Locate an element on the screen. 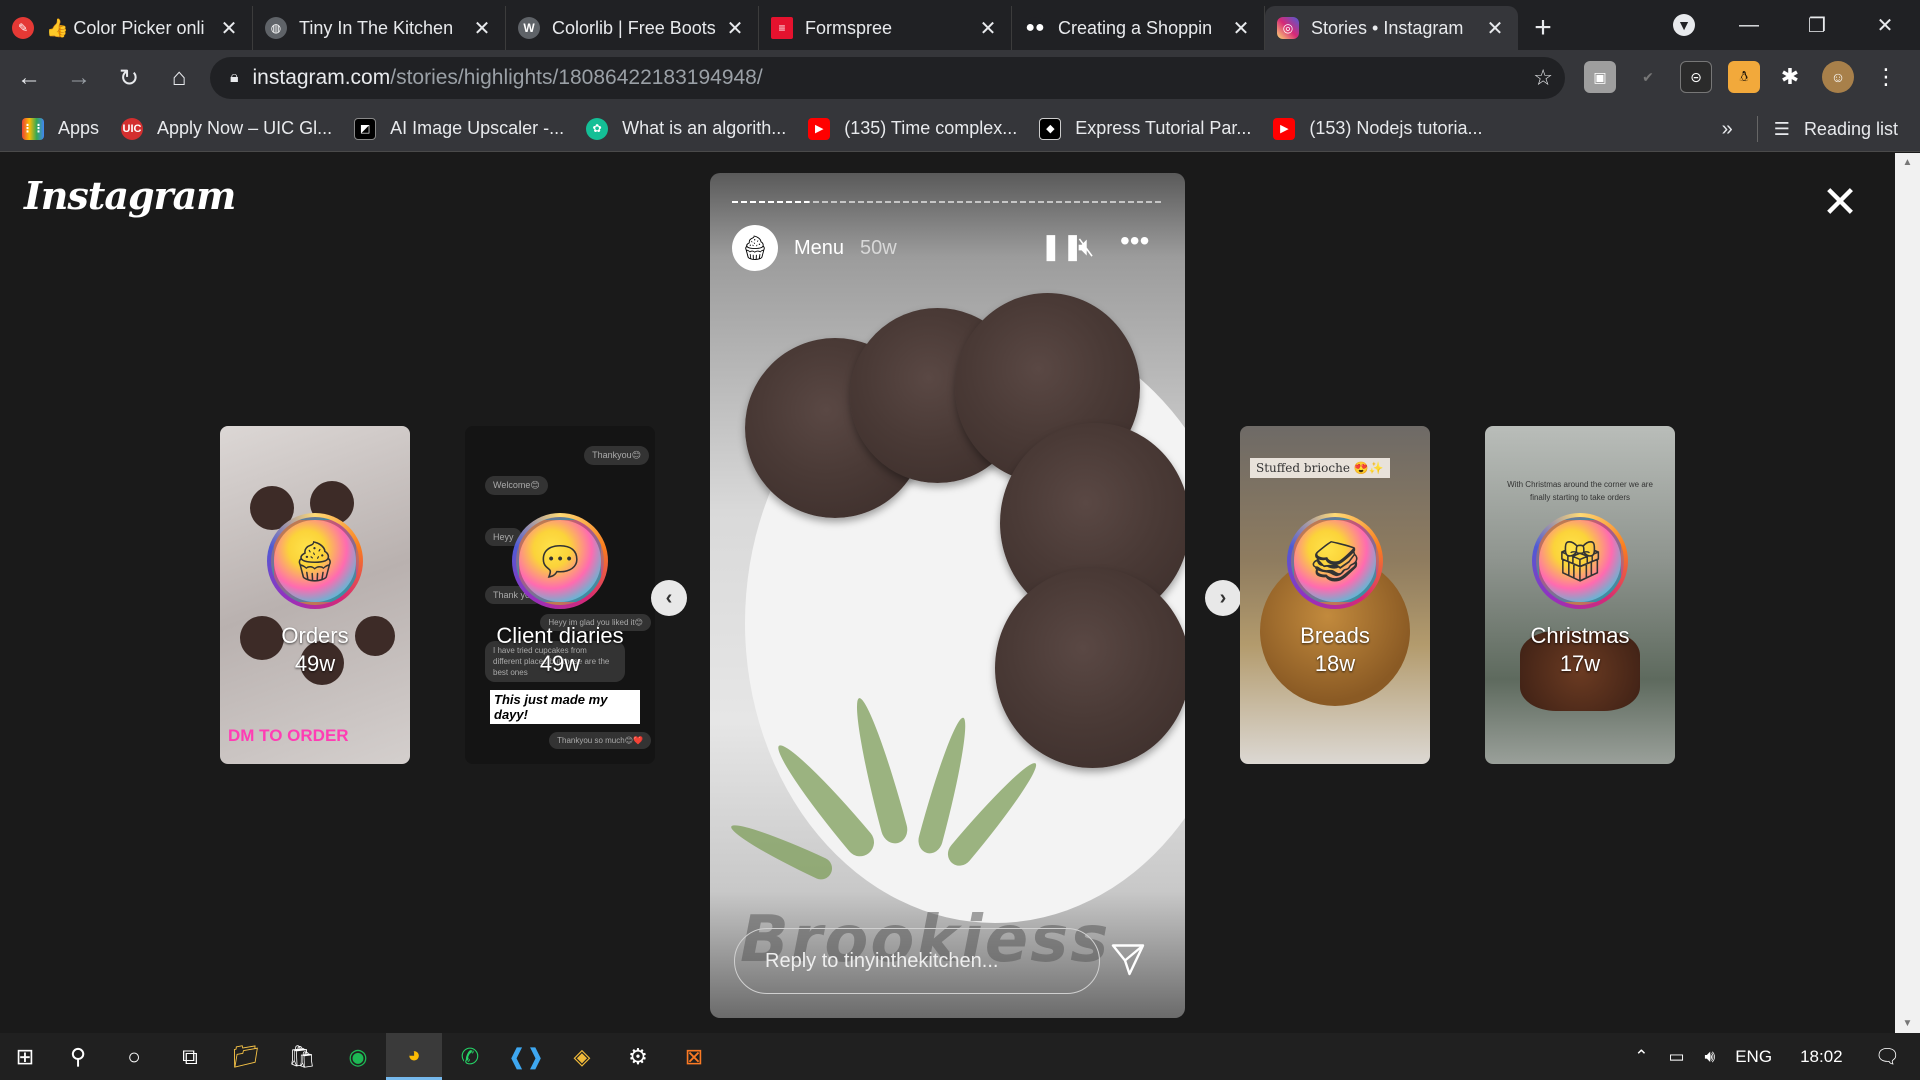 The height and width of the screenshot is (1080, 1920). git-icon: ◈ is located at coordinates (582, 1056).